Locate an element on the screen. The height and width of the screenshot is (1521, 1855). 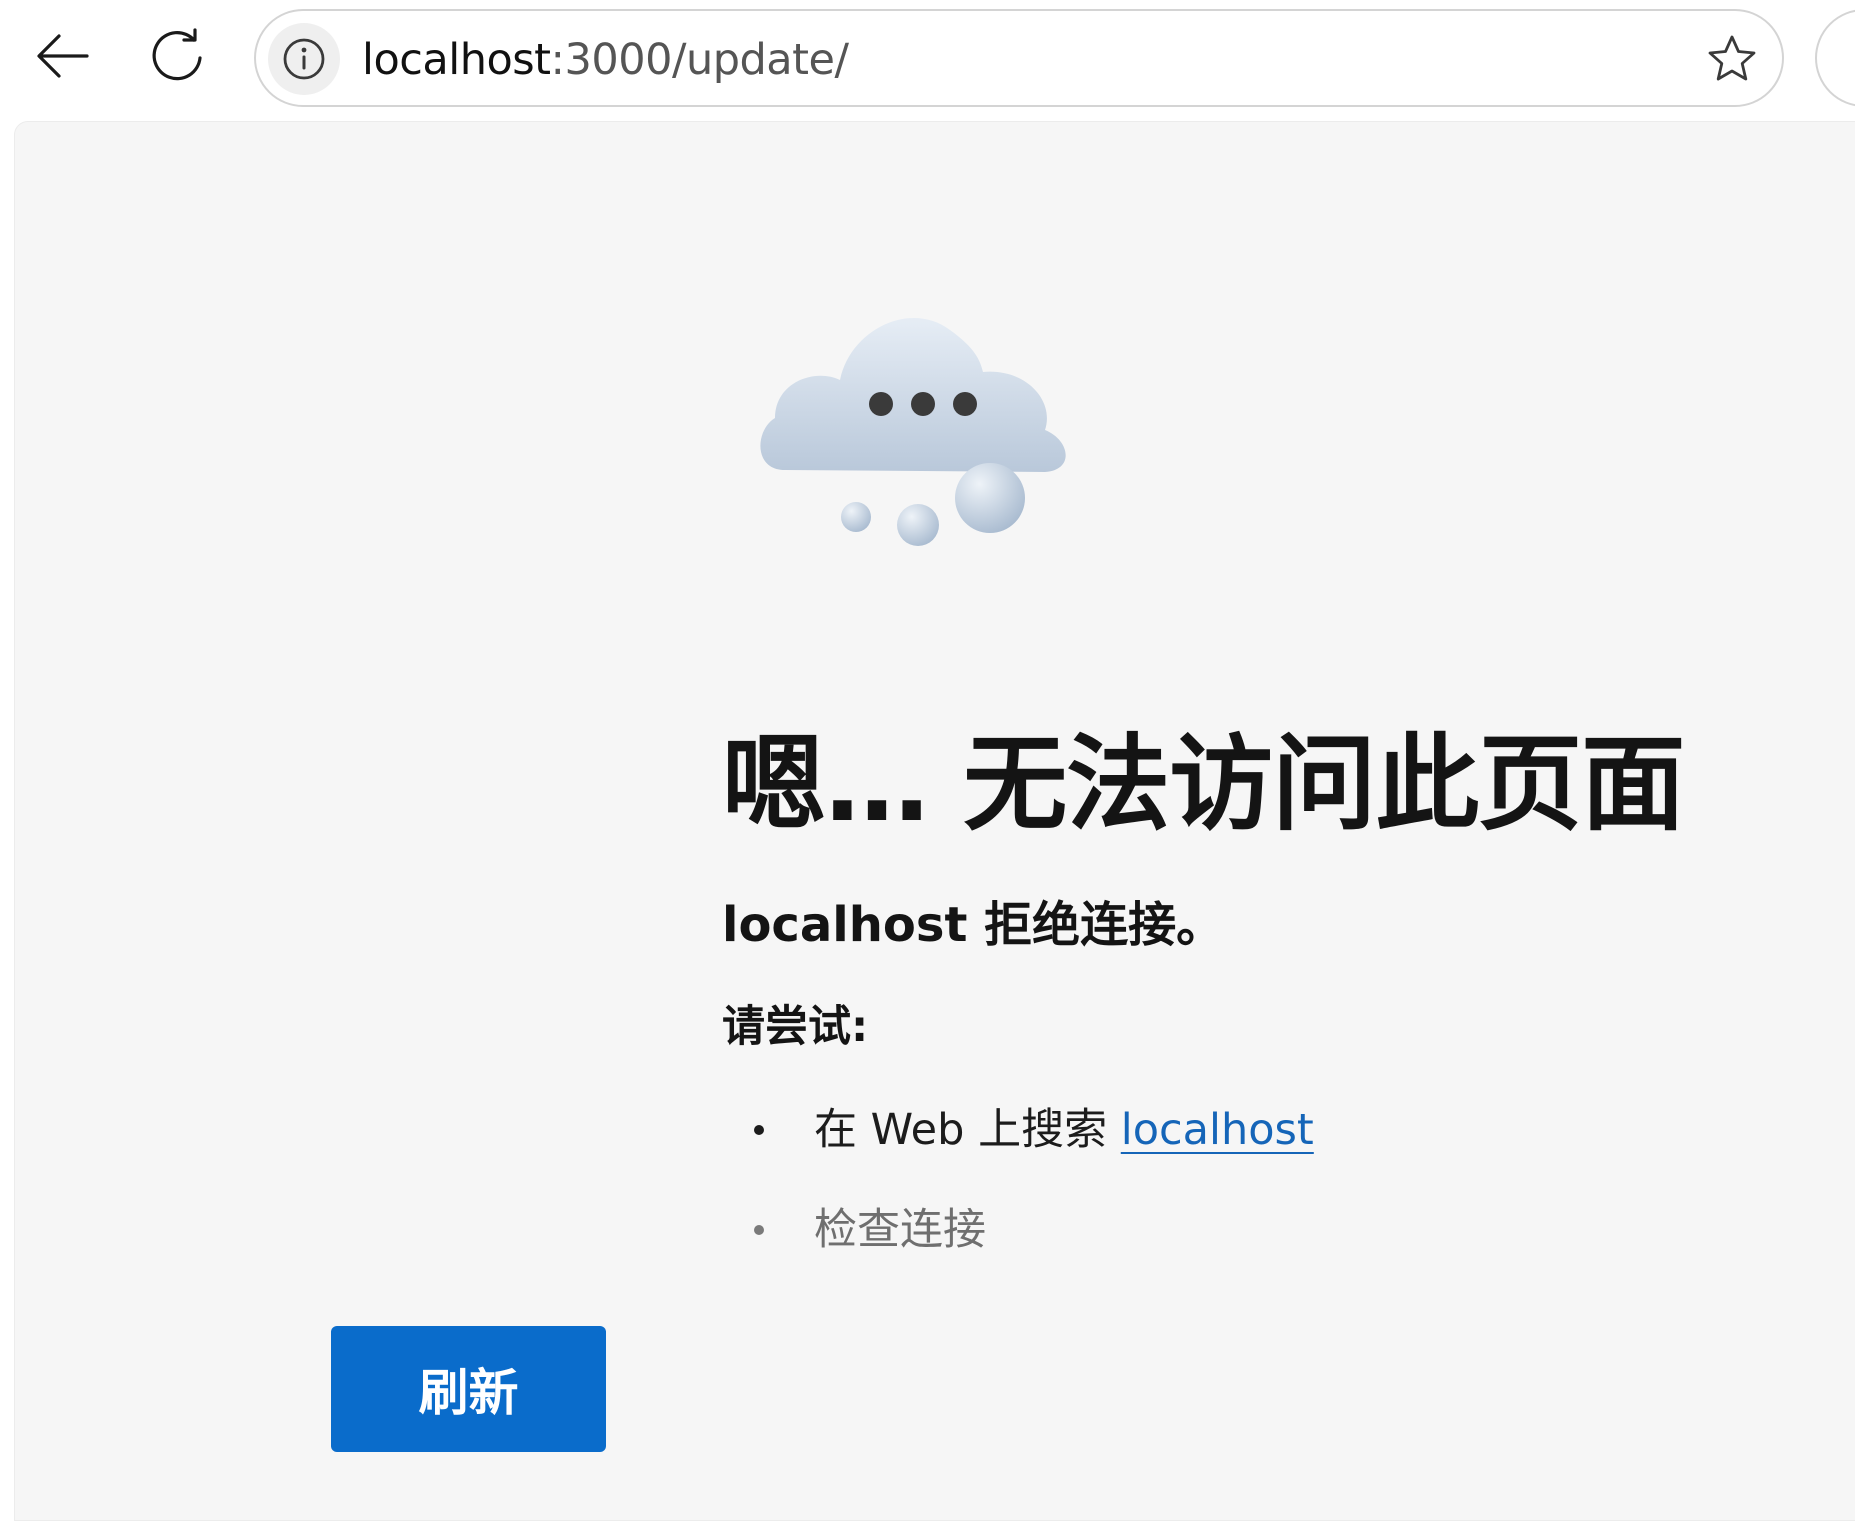
error-subtitle: localhost 拒绝连接。 is located at coordinates (973, 925).